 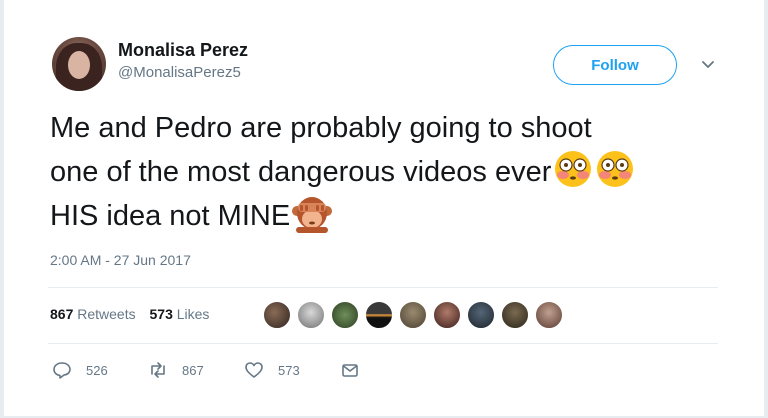 I want to click on user-handle: @MonalisaPerez5, so click(x=179, y=72).